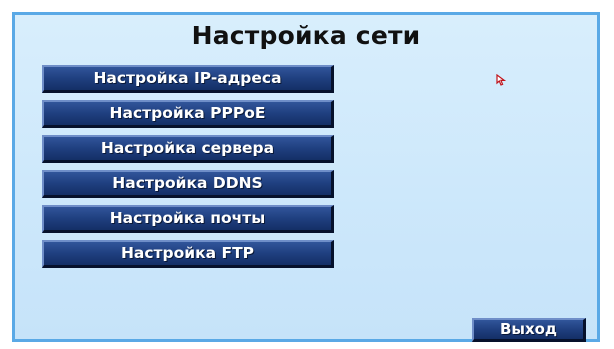 Image resolution: width=614 pixels, height=349 pixels. I want to click on ftp-settings-button: Настройка FTP, so click(188, 254).